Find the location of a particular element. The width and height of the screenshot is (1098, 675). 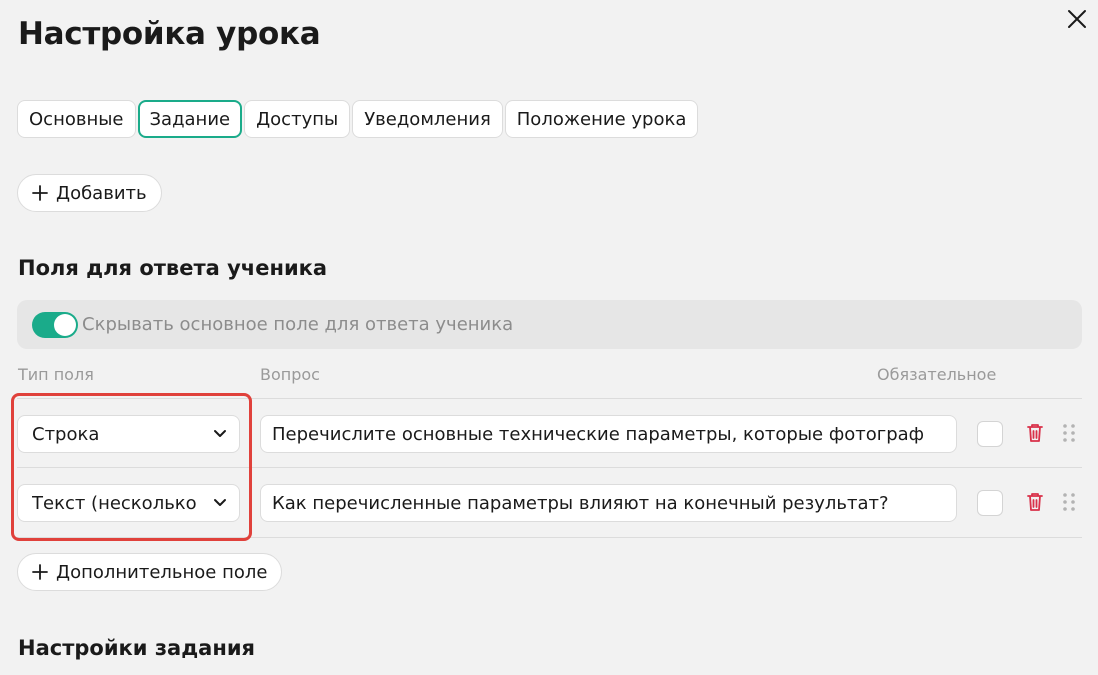

add-button-label: Добавить is located at coordinates (101, 193).